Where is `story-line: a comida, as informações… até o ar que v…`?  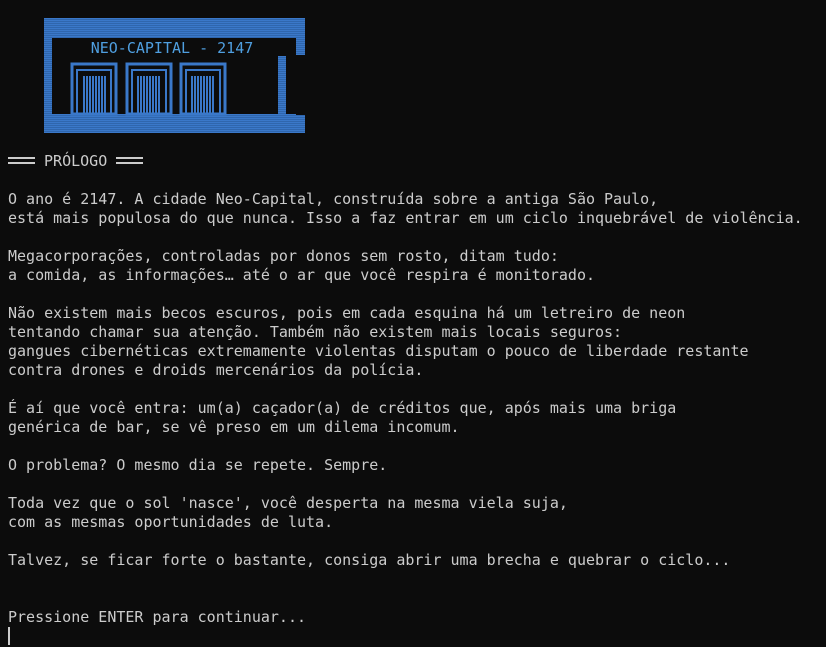
story-line: a comida, as informações… até o ar que v… is located at coordinates (301, 275).